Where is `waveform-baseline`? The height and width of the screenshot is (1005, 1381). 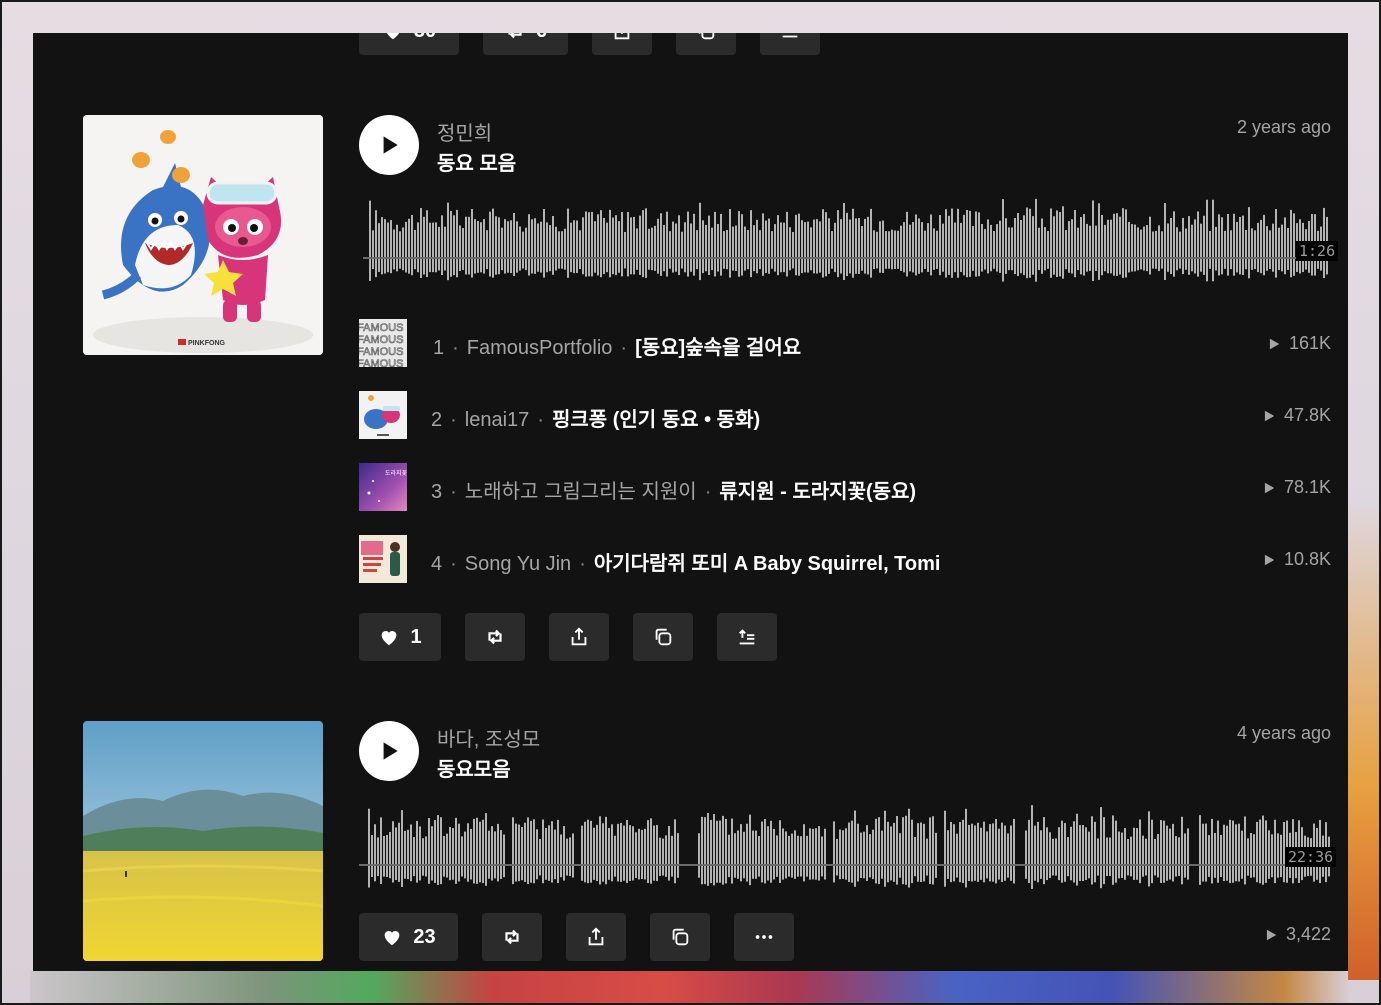 waveform-baseline is located at coordinates (846, 865).